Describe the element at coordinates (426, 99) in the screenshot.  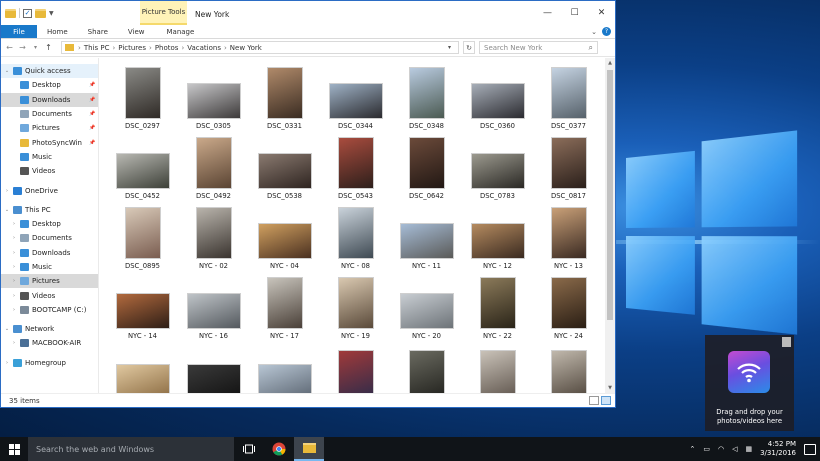
I see `file-item: DSC_0348` at that location.